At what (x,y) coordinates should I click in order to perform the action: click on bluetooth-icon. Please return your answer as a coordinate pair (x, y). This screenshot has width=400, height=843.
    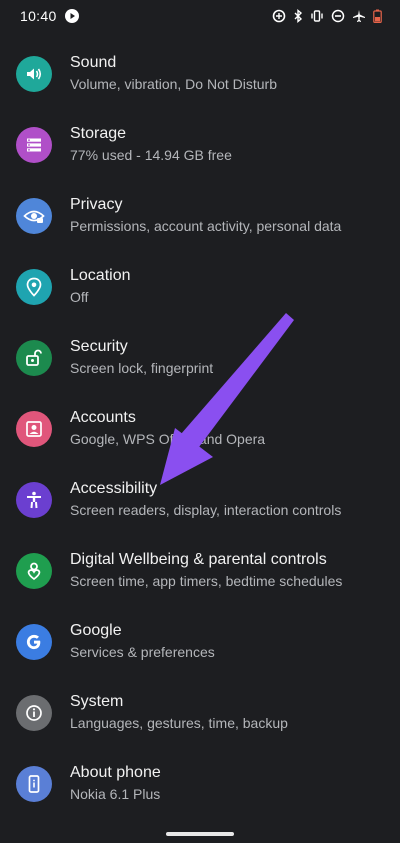
    Looking at the image, I should click on (298, 16).